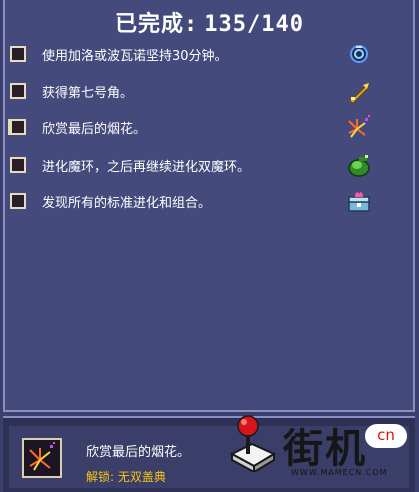 The height and width of the screenshot is (492, 419). What do you see at coordinates (127, 203) in the screenshot?
I see `achievement-text: 发现所有的标准进化和组合。` at bounding box center [127, 203].